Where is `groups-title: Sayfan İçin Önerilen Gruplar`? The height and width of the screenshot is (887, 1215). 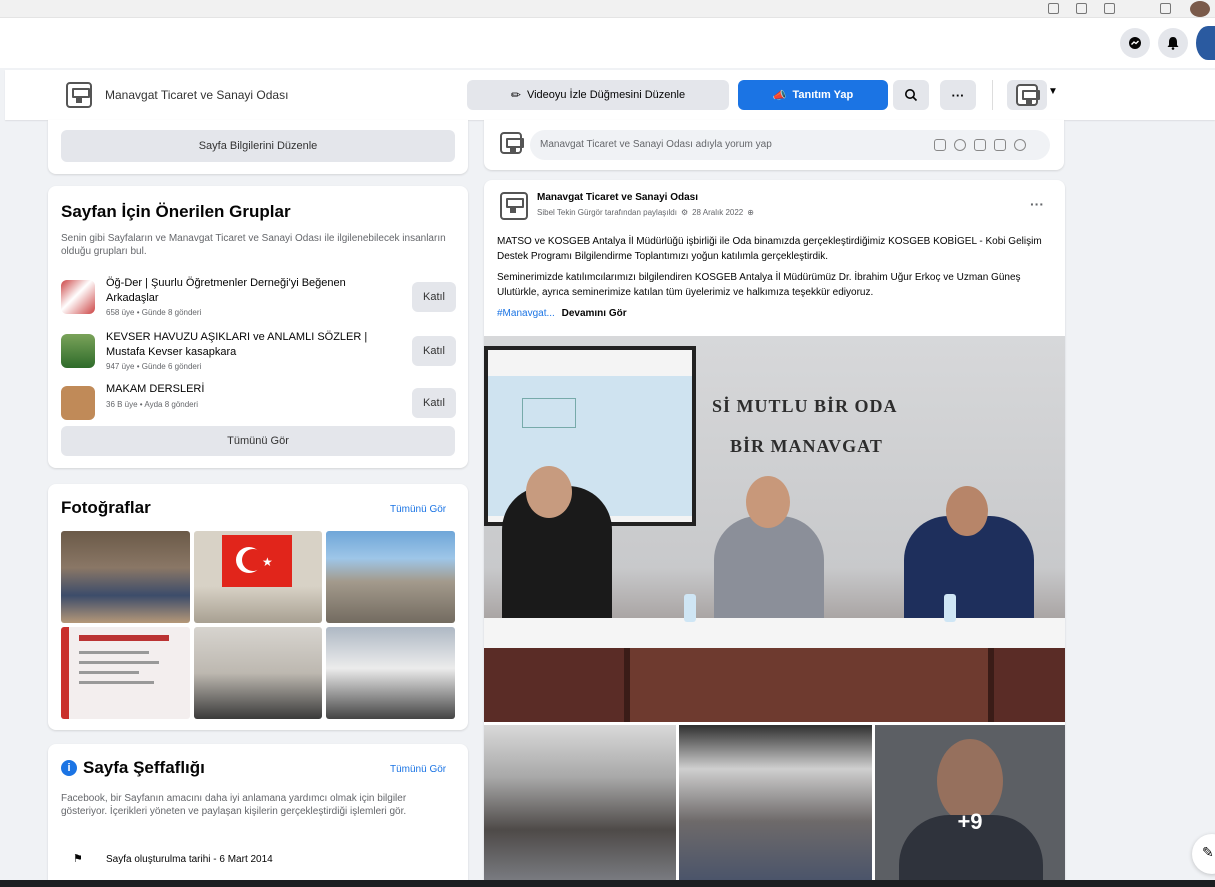 groups-title: Sayfan İçin Önerilen Gruplar is located at coordinates (176, 211).